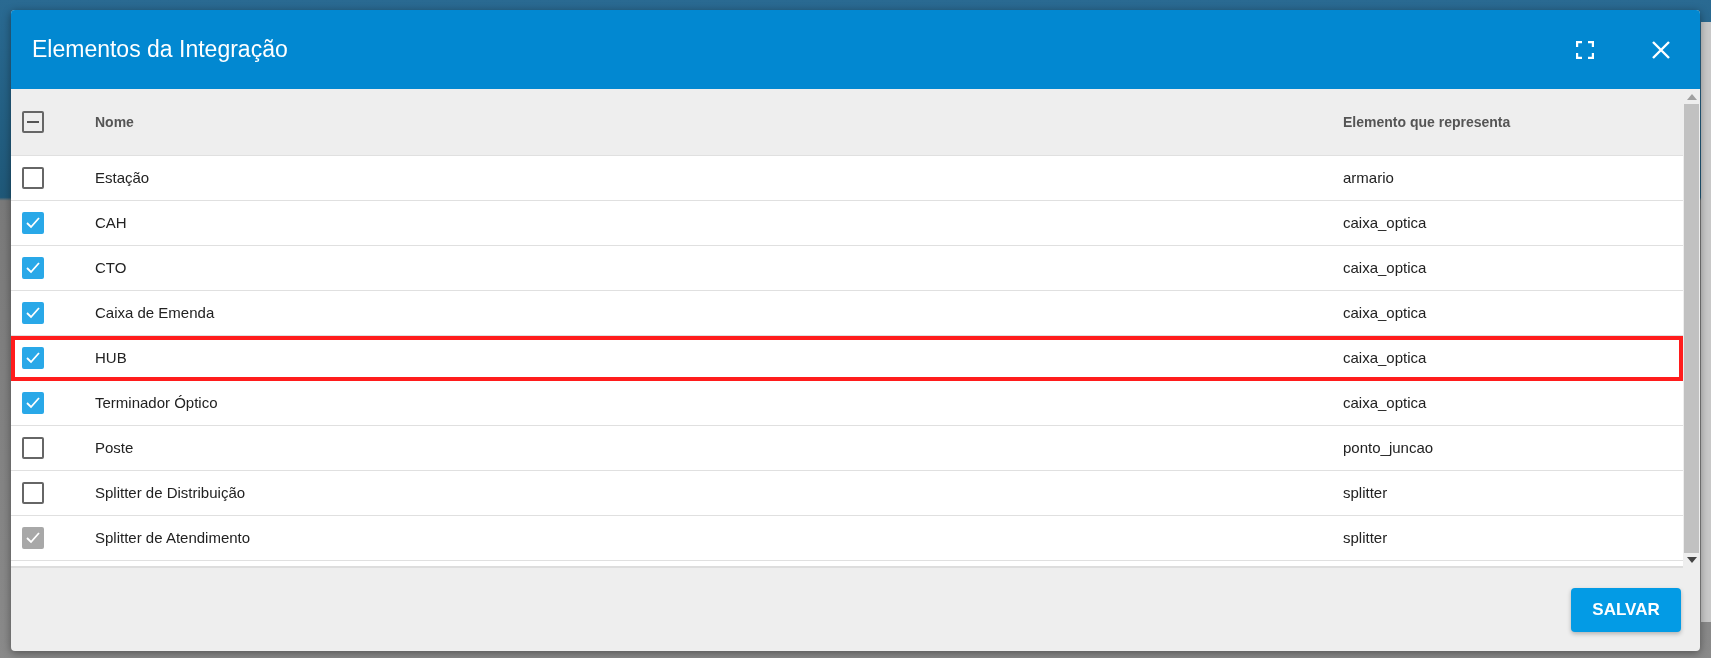  I want to click on table-cell: Terminador Óptico, so click(156, 402).